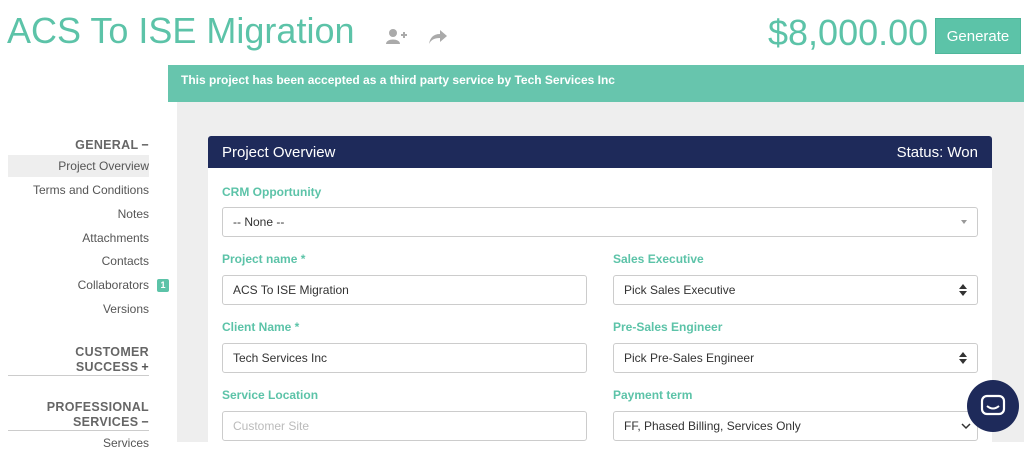 The width and height of the screenshot is (1024, 454). What do you see at coordinates (272, 192) in the screenshot?
I see `crm-opportunity-label: CRM Opportunity` at bounding box center [272, 192].